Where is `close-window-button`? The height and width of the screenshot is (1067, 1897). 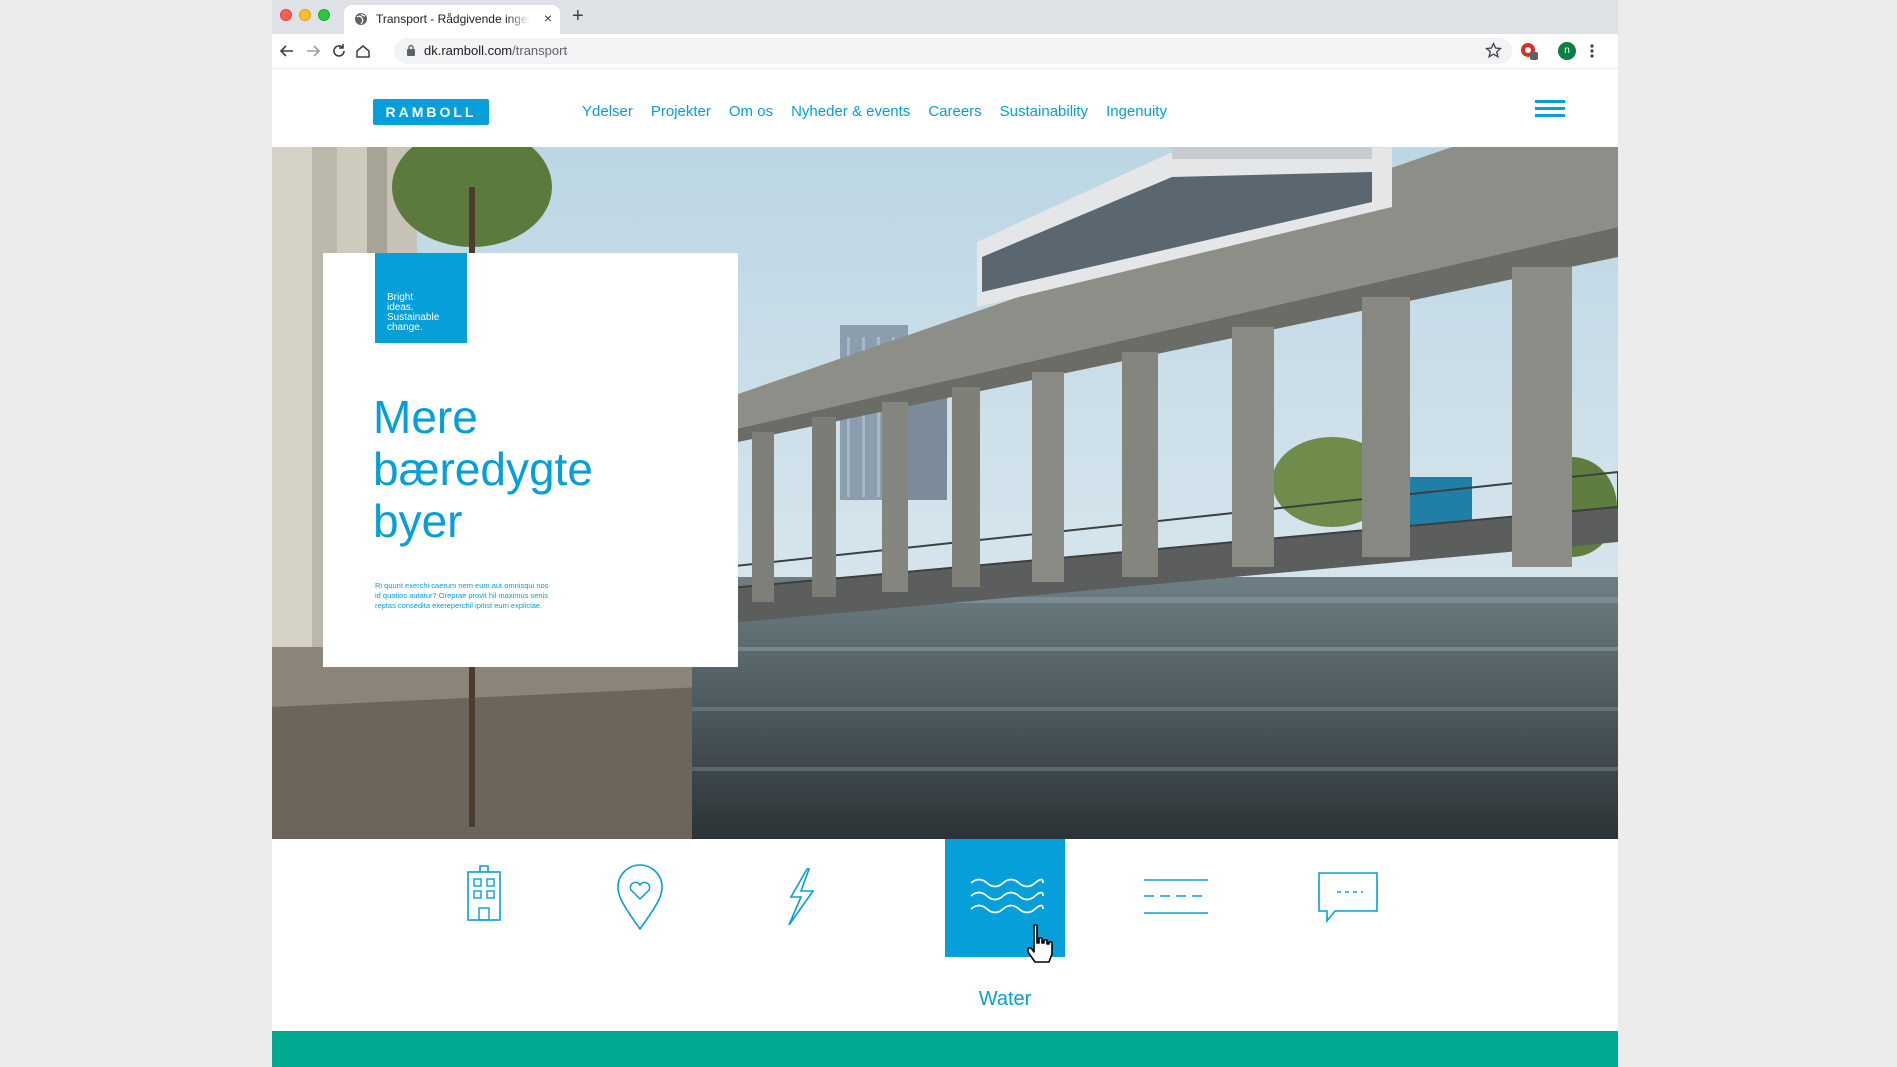 close-window-button is located at coordinates (286, 15).